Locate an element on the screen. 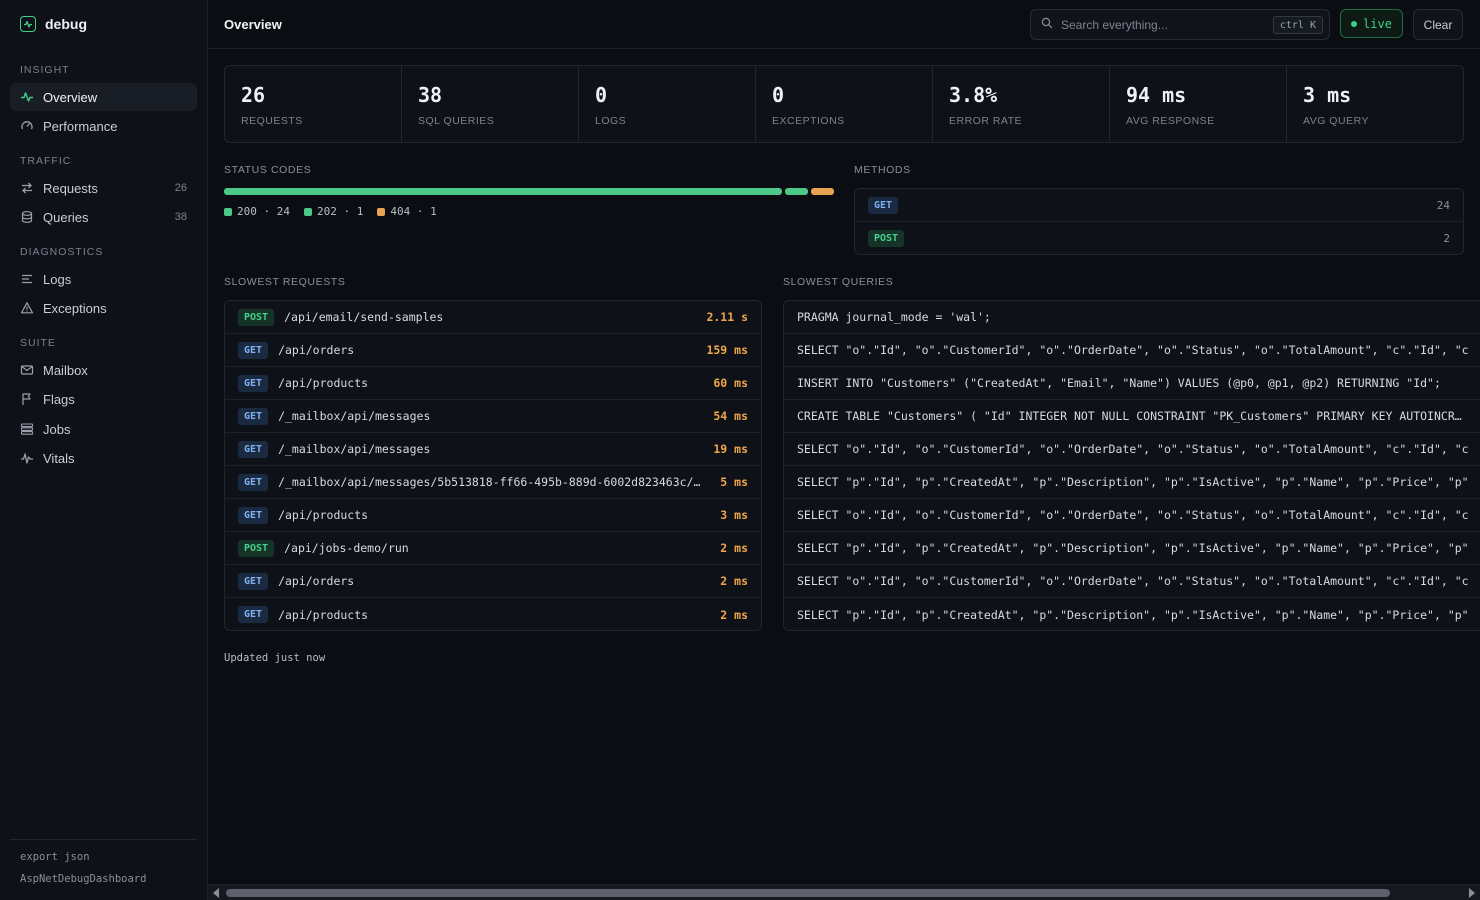  status-codes-bar is located at coordinates (529, 191).